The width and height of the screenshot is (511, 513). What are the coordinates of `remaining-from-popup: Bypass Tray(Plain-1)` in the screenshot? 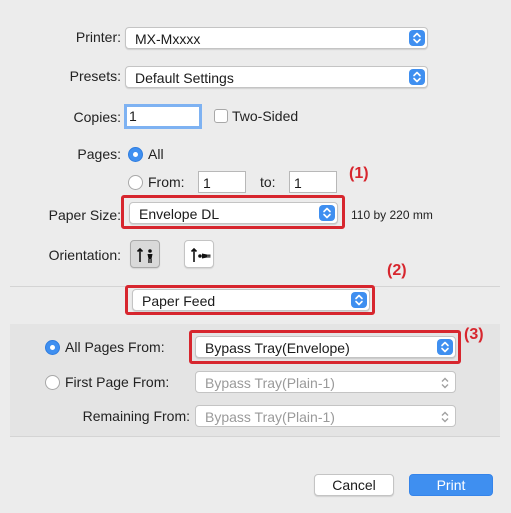 It's located at (325, 416).